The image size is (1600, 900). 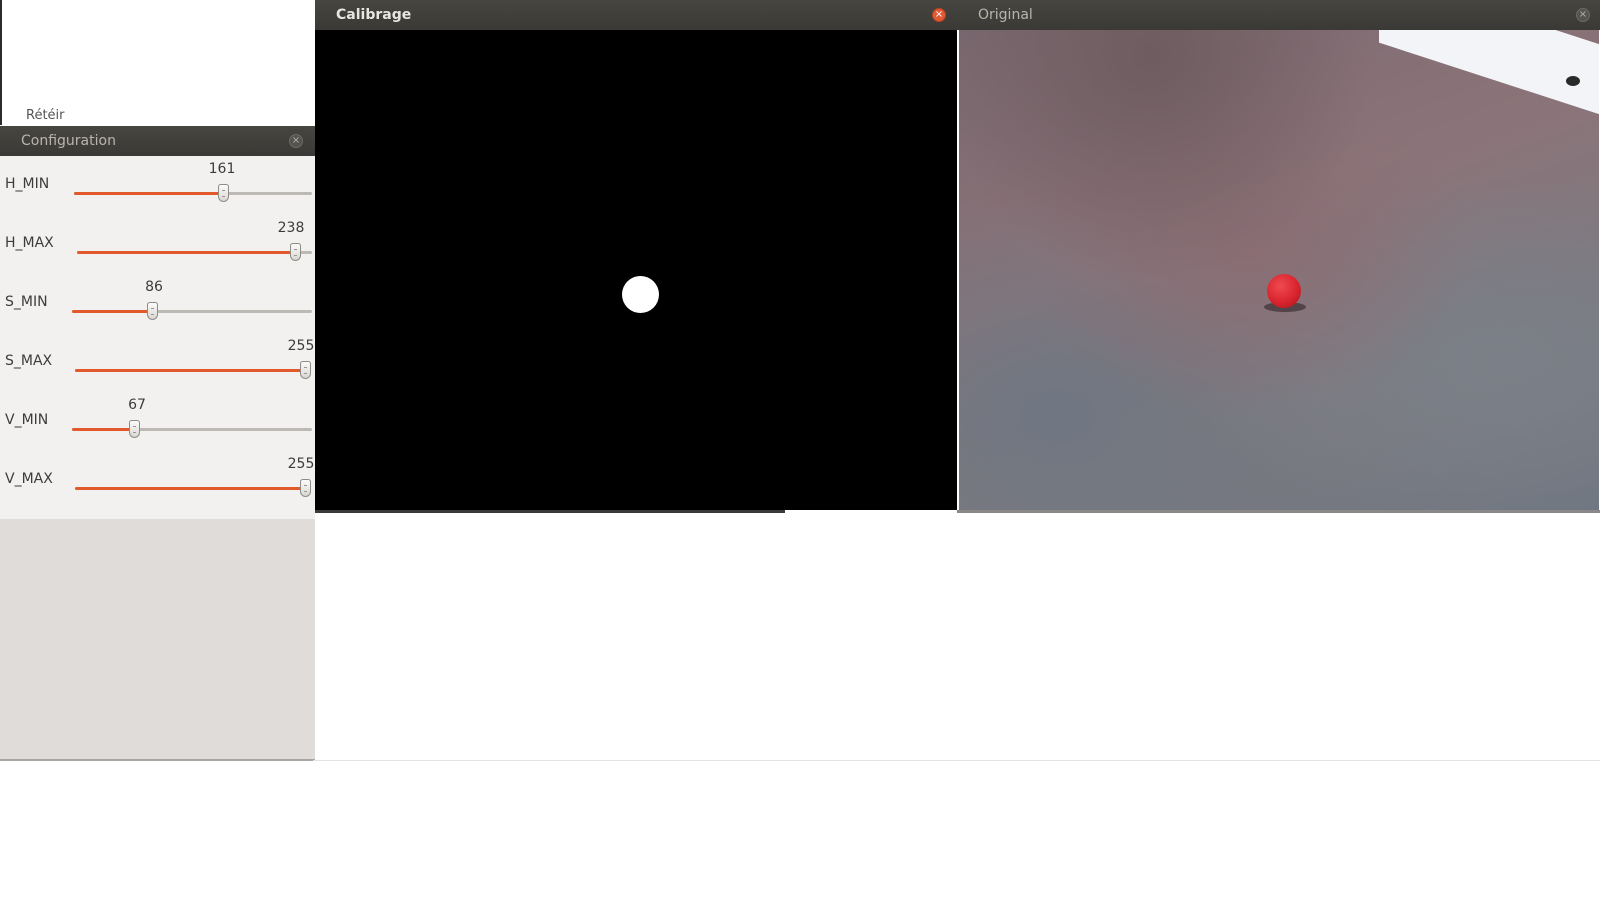 I want to click on slider-value: 238, so click(x=291, y=228).